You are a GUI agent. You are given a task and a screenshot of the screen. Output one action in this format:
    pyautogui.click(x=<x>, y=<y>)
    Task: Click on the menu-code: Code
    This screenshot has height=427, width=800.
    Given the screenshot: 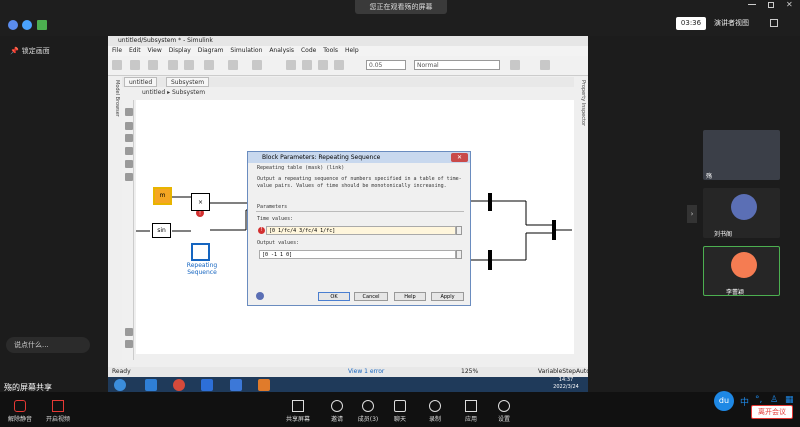 What is the action you would take?
    pyautogui.click(x=308, y=50)
    